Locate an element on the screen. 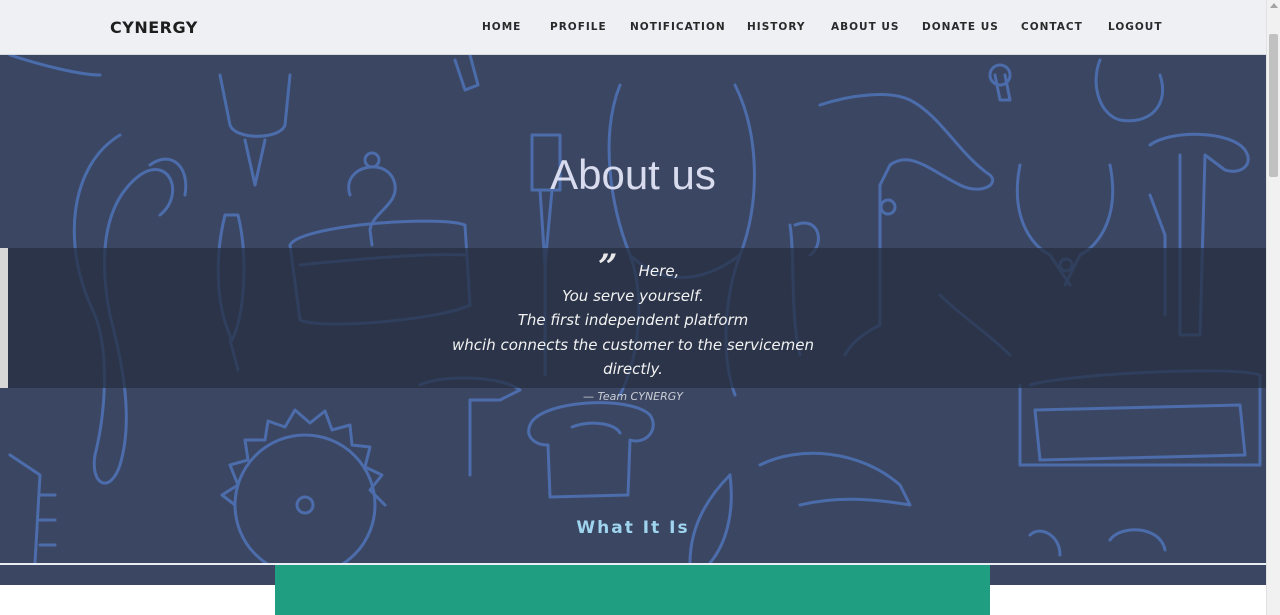  page-scrollbar is located at coordinates (1273, 307).